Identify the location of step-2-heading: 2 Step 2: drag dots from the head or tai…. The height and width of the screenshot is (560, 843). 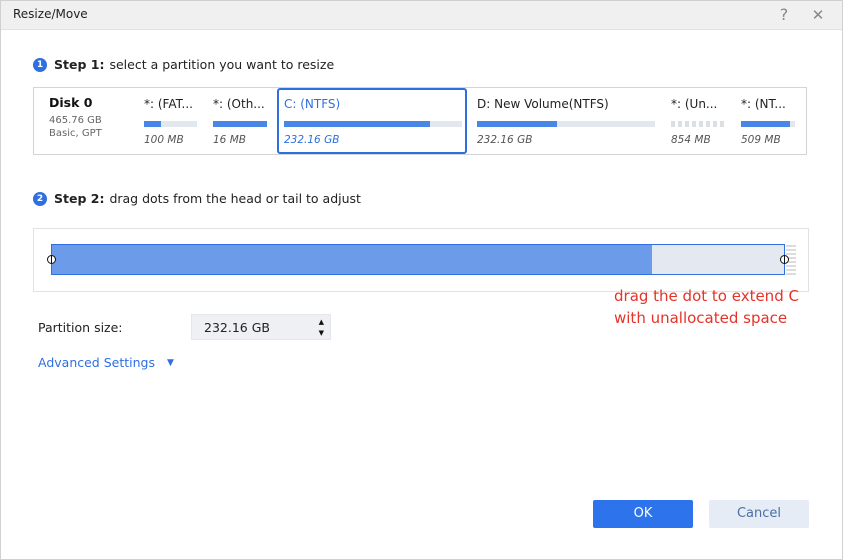
(197, 198).